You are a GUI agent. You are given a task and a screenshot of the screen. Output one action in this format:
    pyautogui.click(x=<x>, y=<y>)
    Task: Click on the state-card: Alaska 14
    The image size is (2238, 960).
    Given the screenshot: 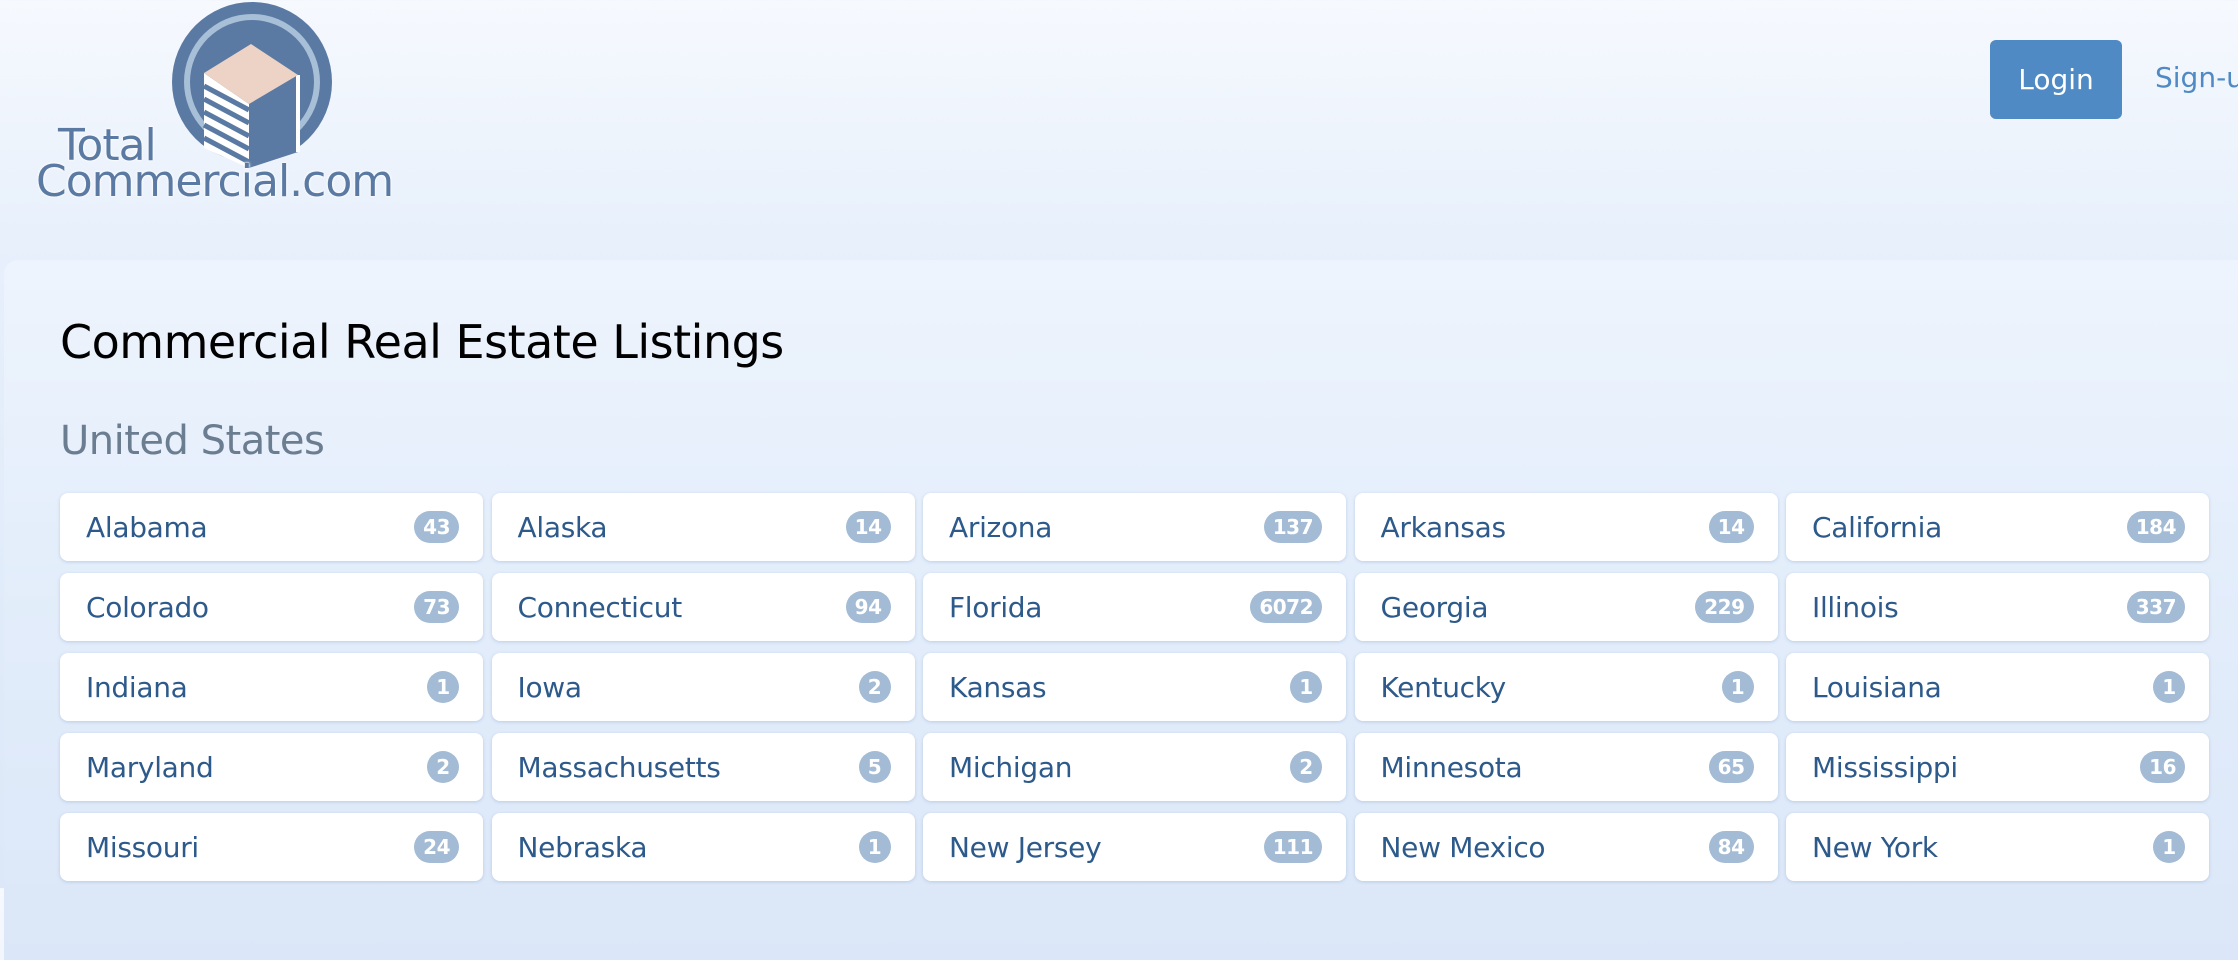 What is the action you would take?
    pyautogui.click(x=703, y=527)
    